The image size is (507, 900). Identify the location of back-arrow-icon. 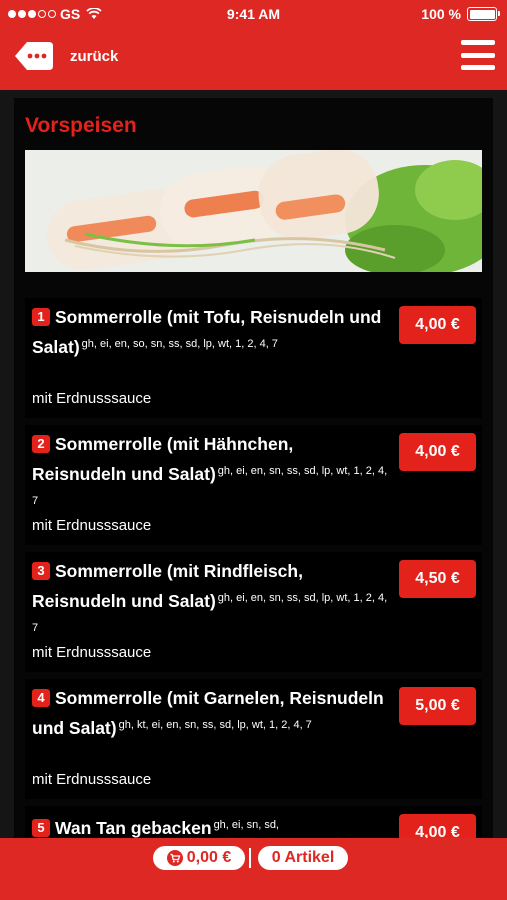
(34, 56).